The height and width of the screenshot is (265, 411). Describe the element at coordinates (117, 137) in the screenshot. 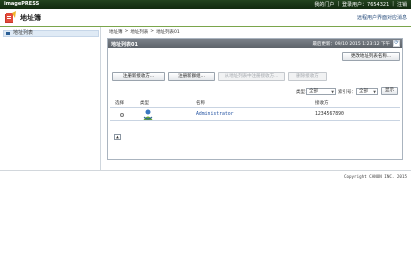

I see `back-to-top-button: ▲` at that location.